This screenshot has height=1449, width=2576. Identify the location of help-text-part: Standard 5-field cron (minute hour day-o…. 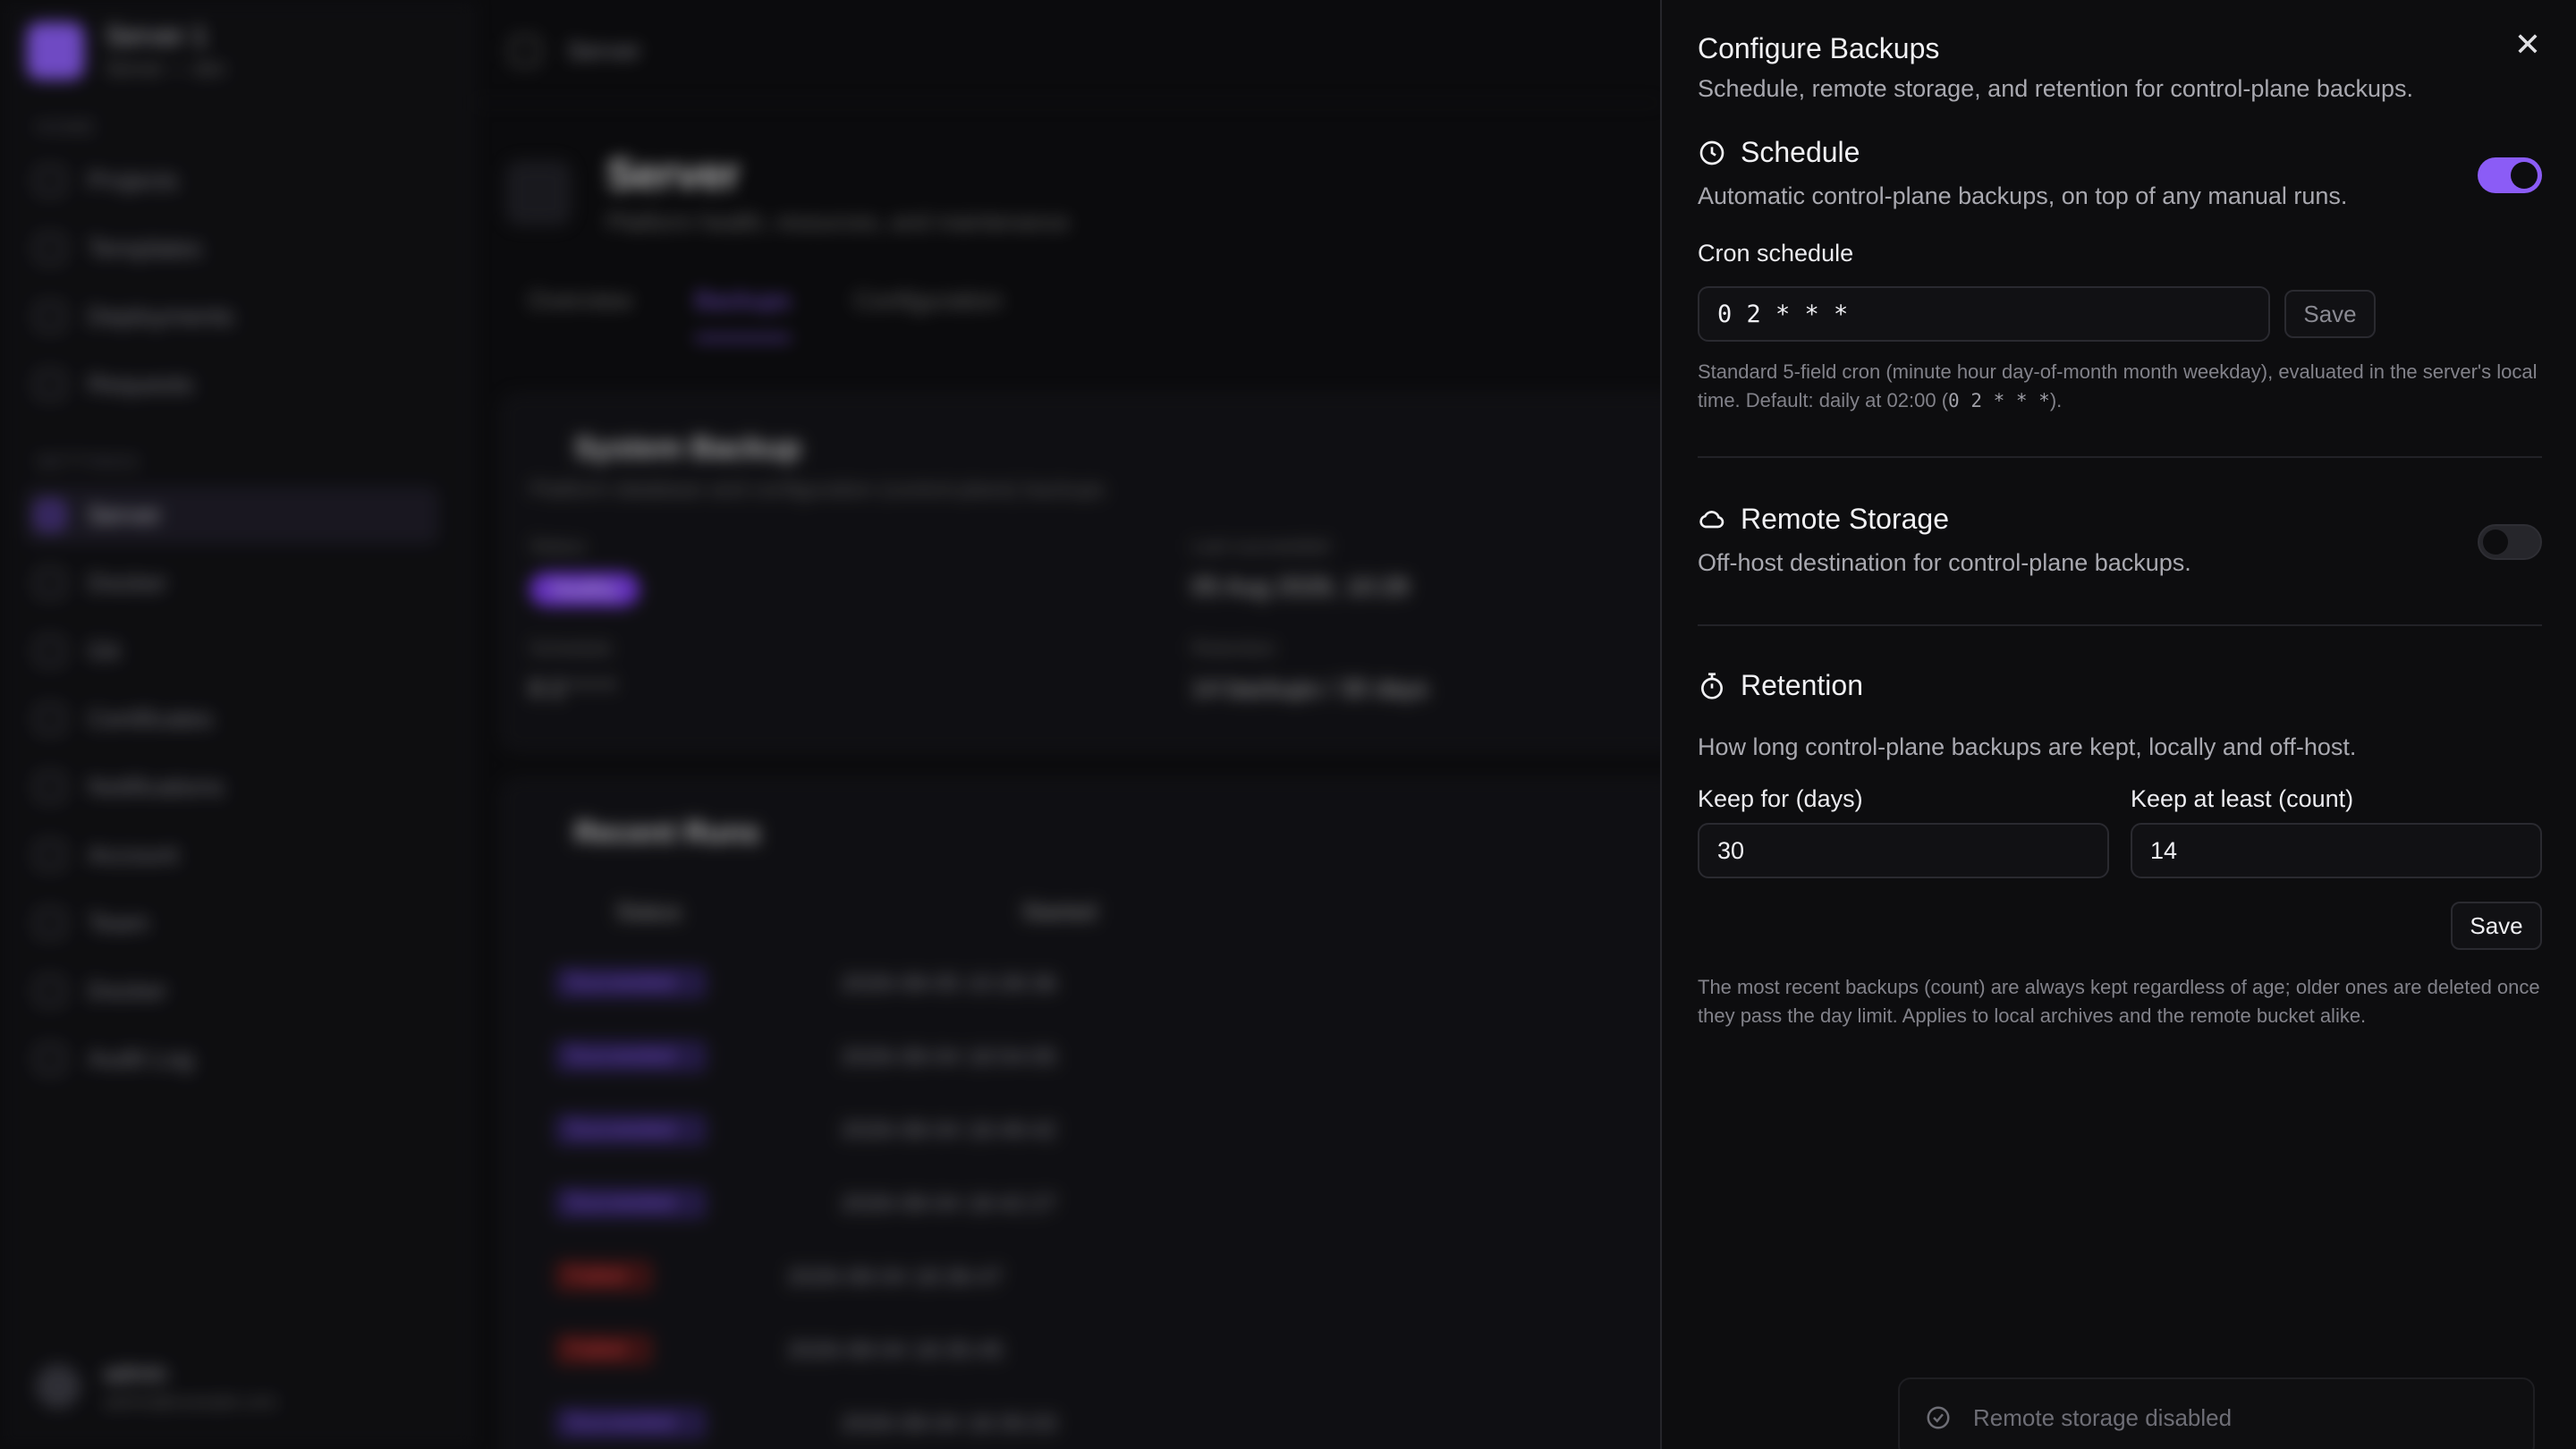
(2118, 385).